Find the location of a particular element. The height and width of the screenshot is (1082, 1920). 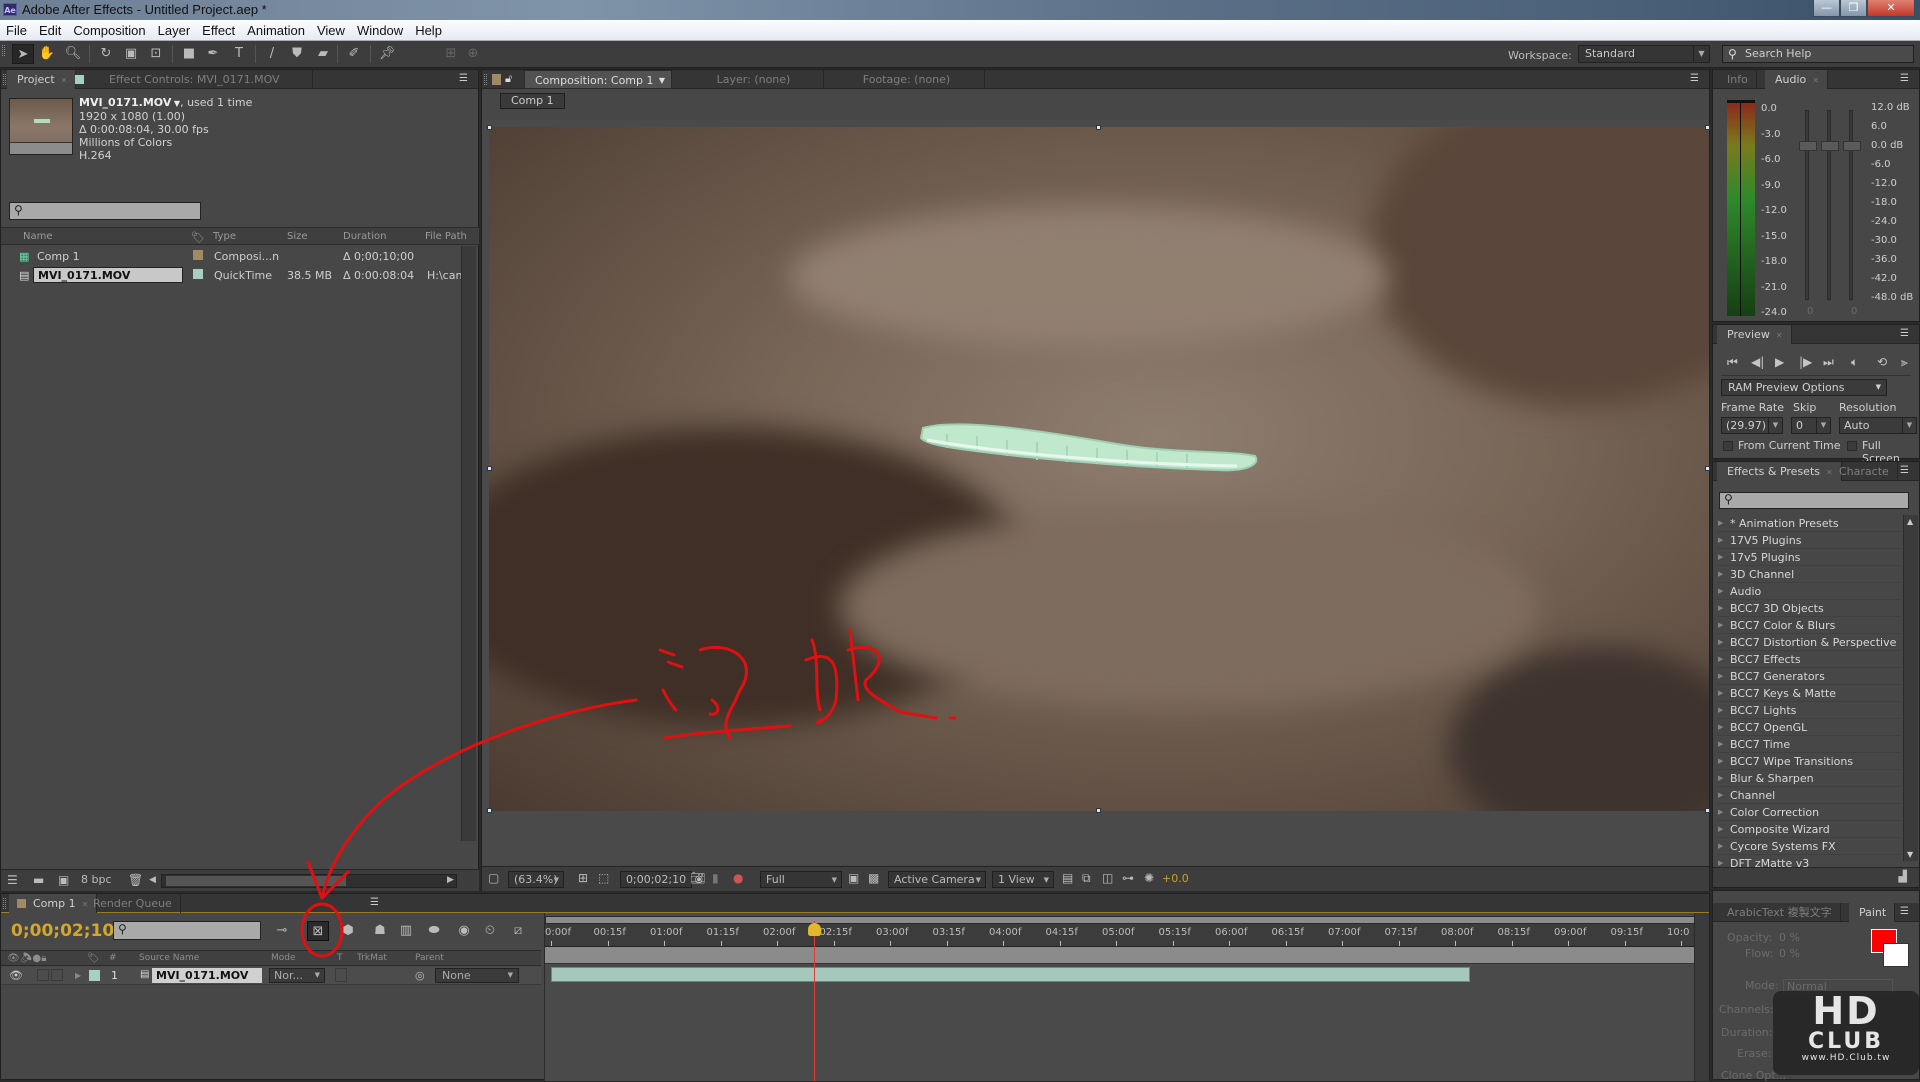

layer-name: MVI_0171.MOV is located at coordinates (207, 975).